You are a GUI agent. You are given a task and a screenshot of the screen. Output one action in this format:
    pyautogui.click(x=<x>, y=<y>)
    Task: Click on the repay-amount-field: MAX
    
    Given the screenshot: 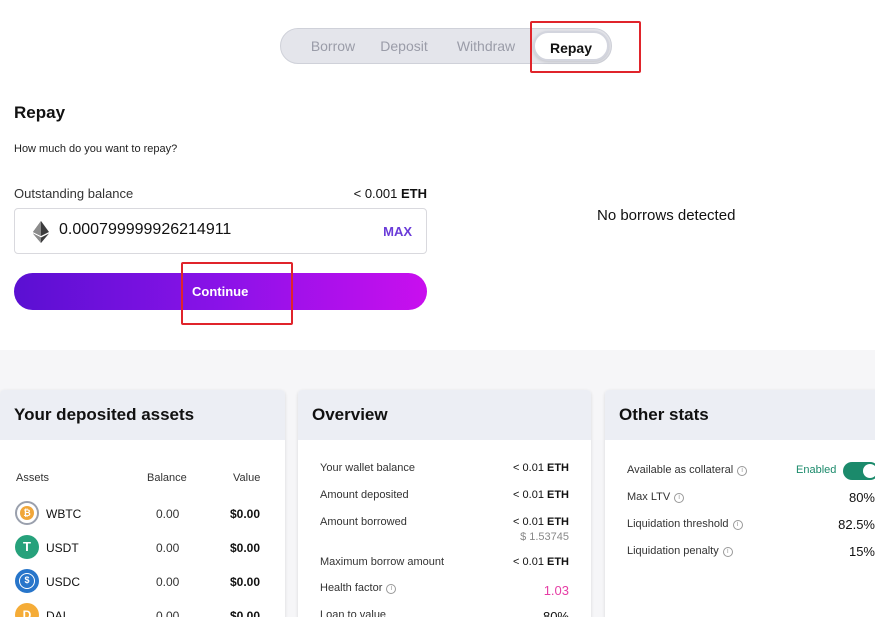 What is the action you would take?
    pyautogui.click(x=220, y=231)
    